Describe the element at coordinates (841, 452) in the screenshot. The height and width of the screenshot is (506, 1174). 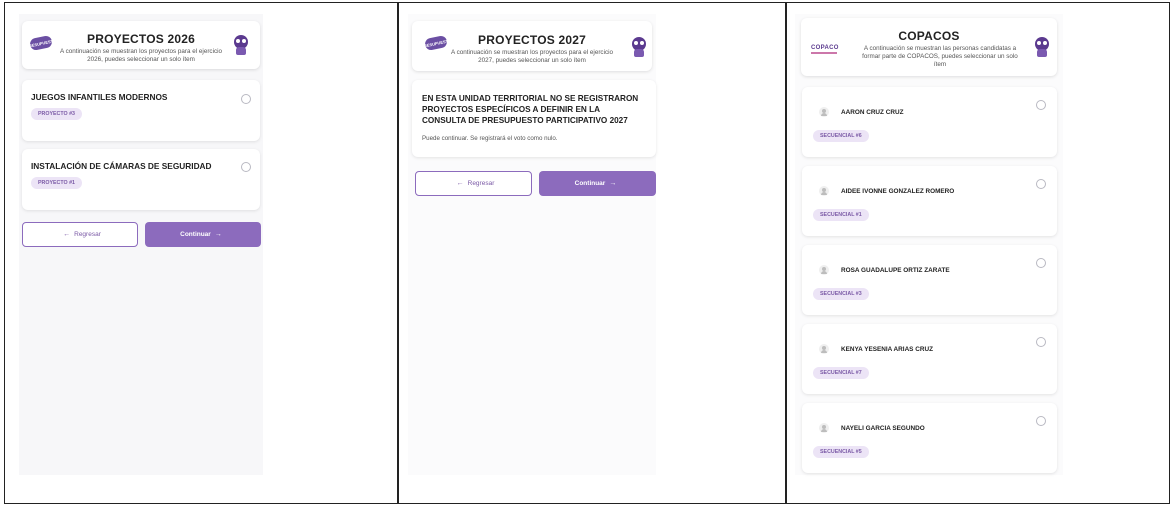
I see `candidate-tag: SECUENCIAL #5` at that location.